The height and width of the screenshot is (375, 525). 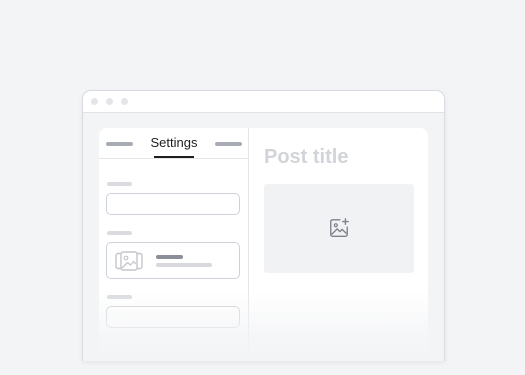 I want to click on image-plus-icon, so click(x=339, y=228).